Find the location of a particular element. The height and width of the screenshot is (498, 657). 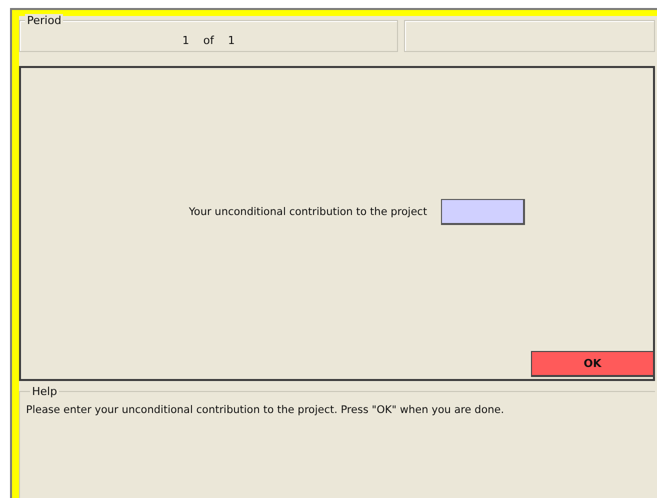

period-total: 1 is located at coordinates (231, 40).